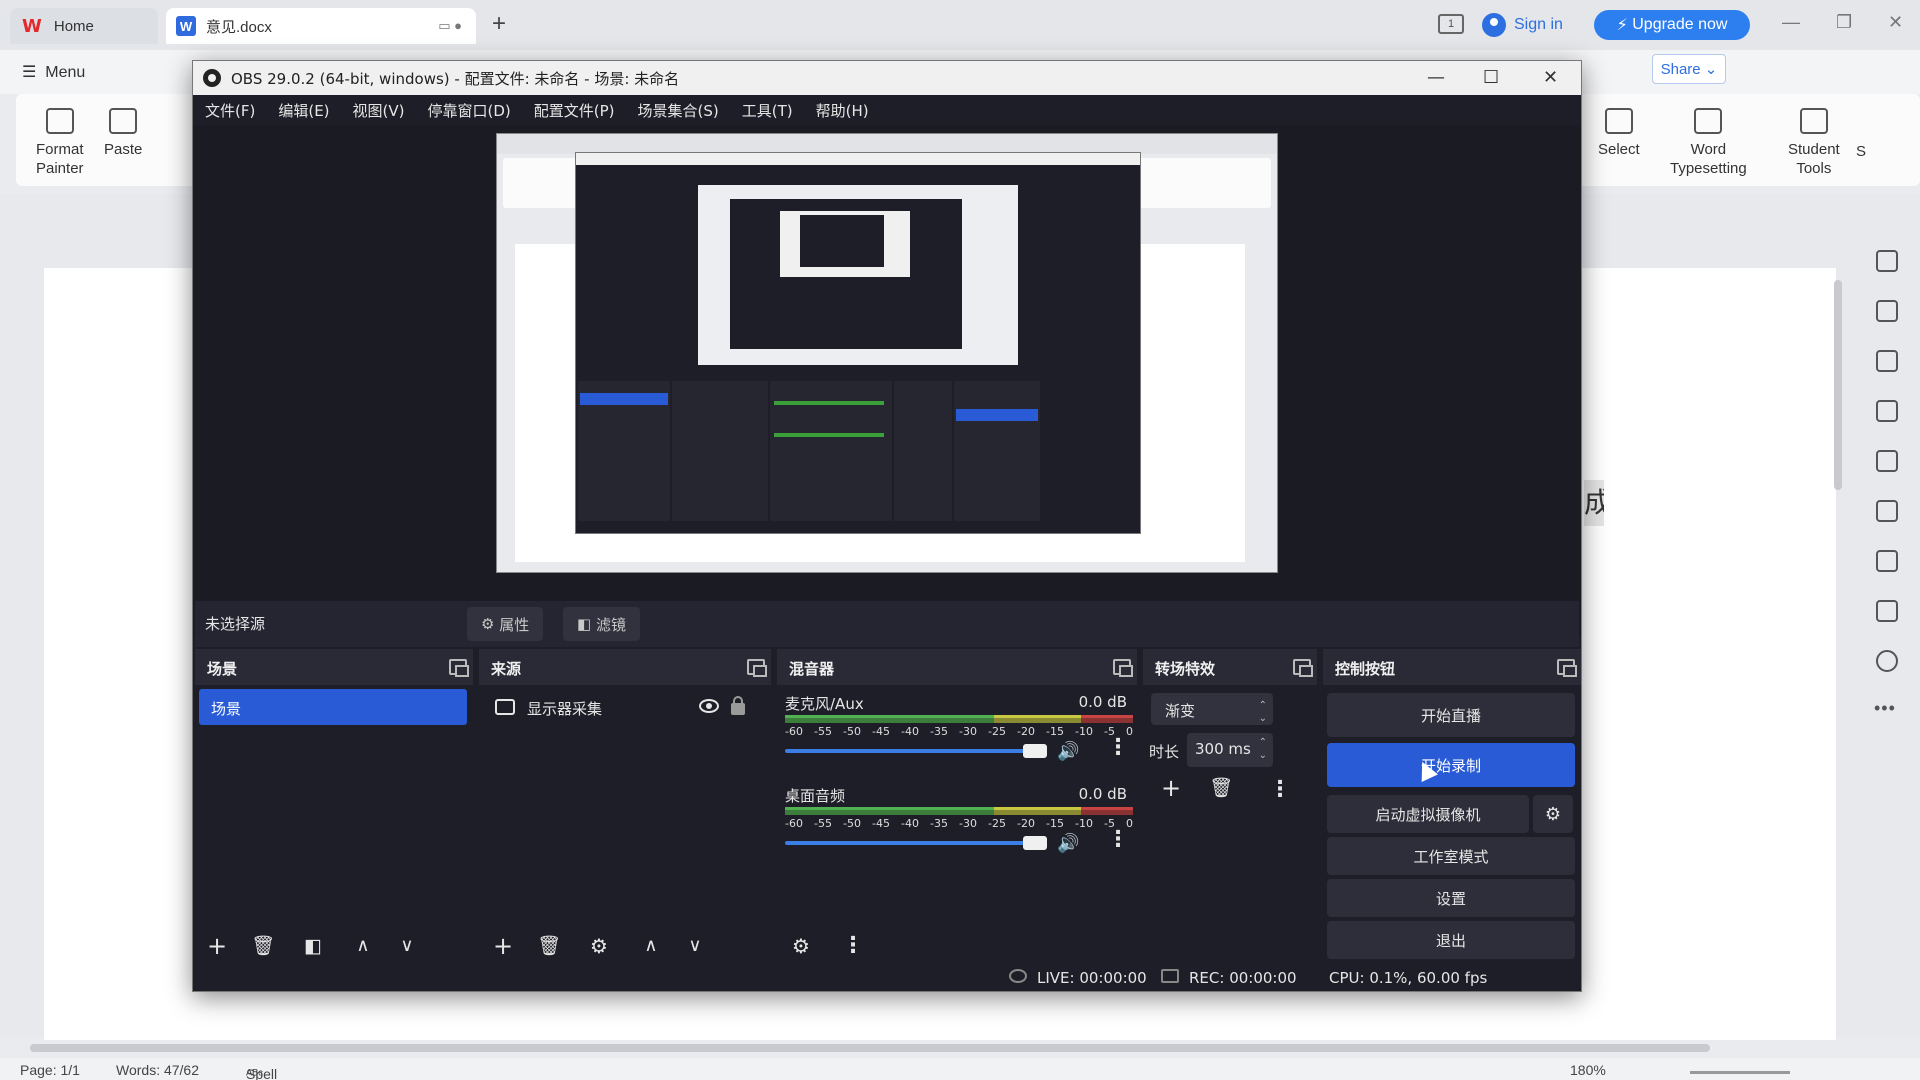 Image resolution: width=1920 pixels, height=1080 pixels. Describe the element at coordinates (499, 24) in the screenshot. I see `new-tab-icon: +` at that location.